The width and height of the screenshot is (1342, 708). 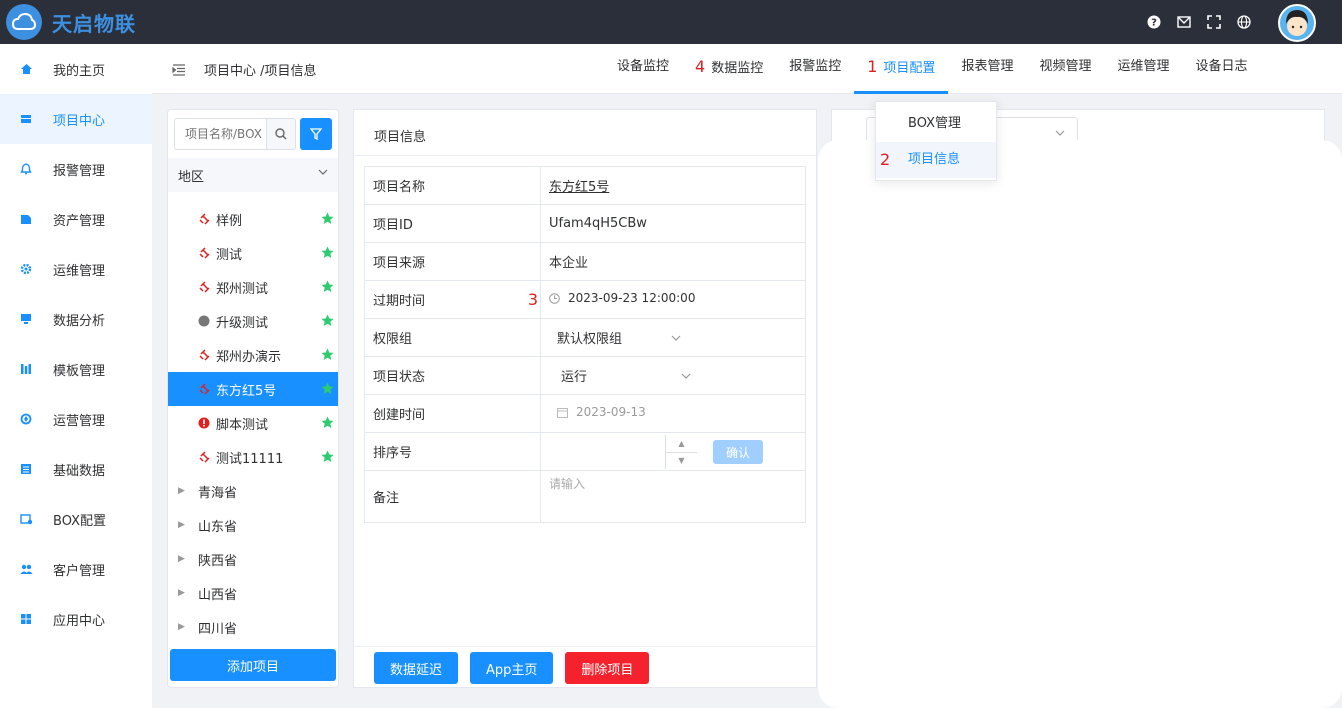 What do you see at coordinates (452, 337) in the screenshot?
I see `group-label: 权限组` at bounding box center [452, 337].